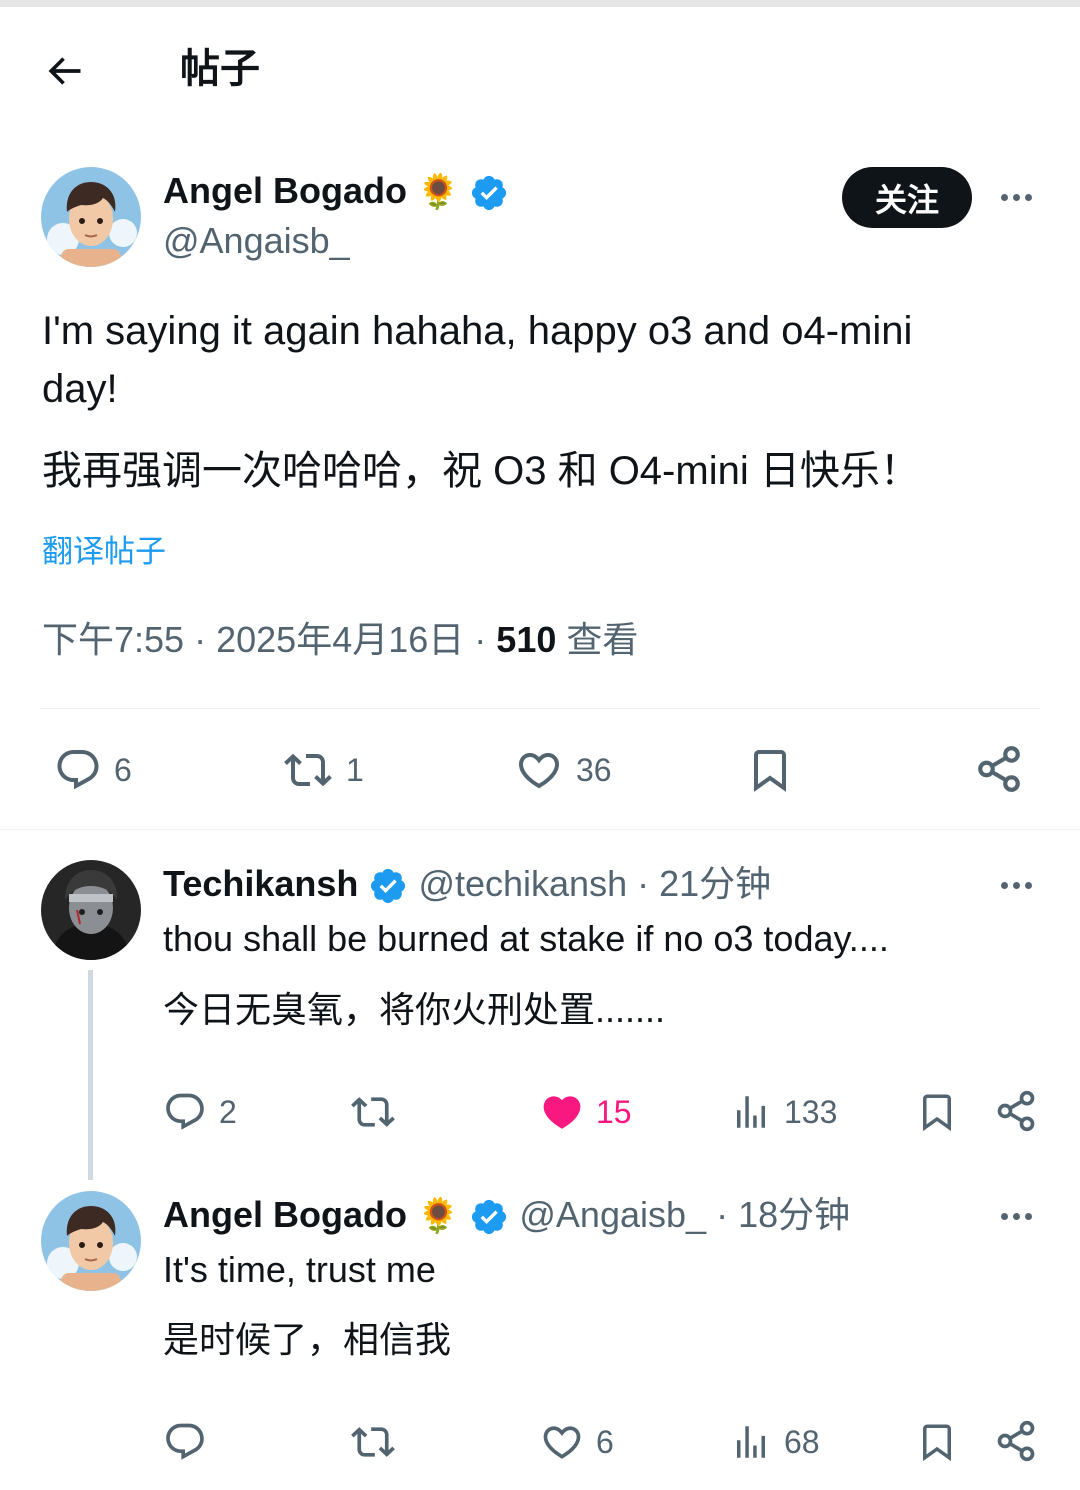  I want to click on reply-header: Angel Bogado 🌻 @Angaisb_ · 18分钟, so click(506, 1215).